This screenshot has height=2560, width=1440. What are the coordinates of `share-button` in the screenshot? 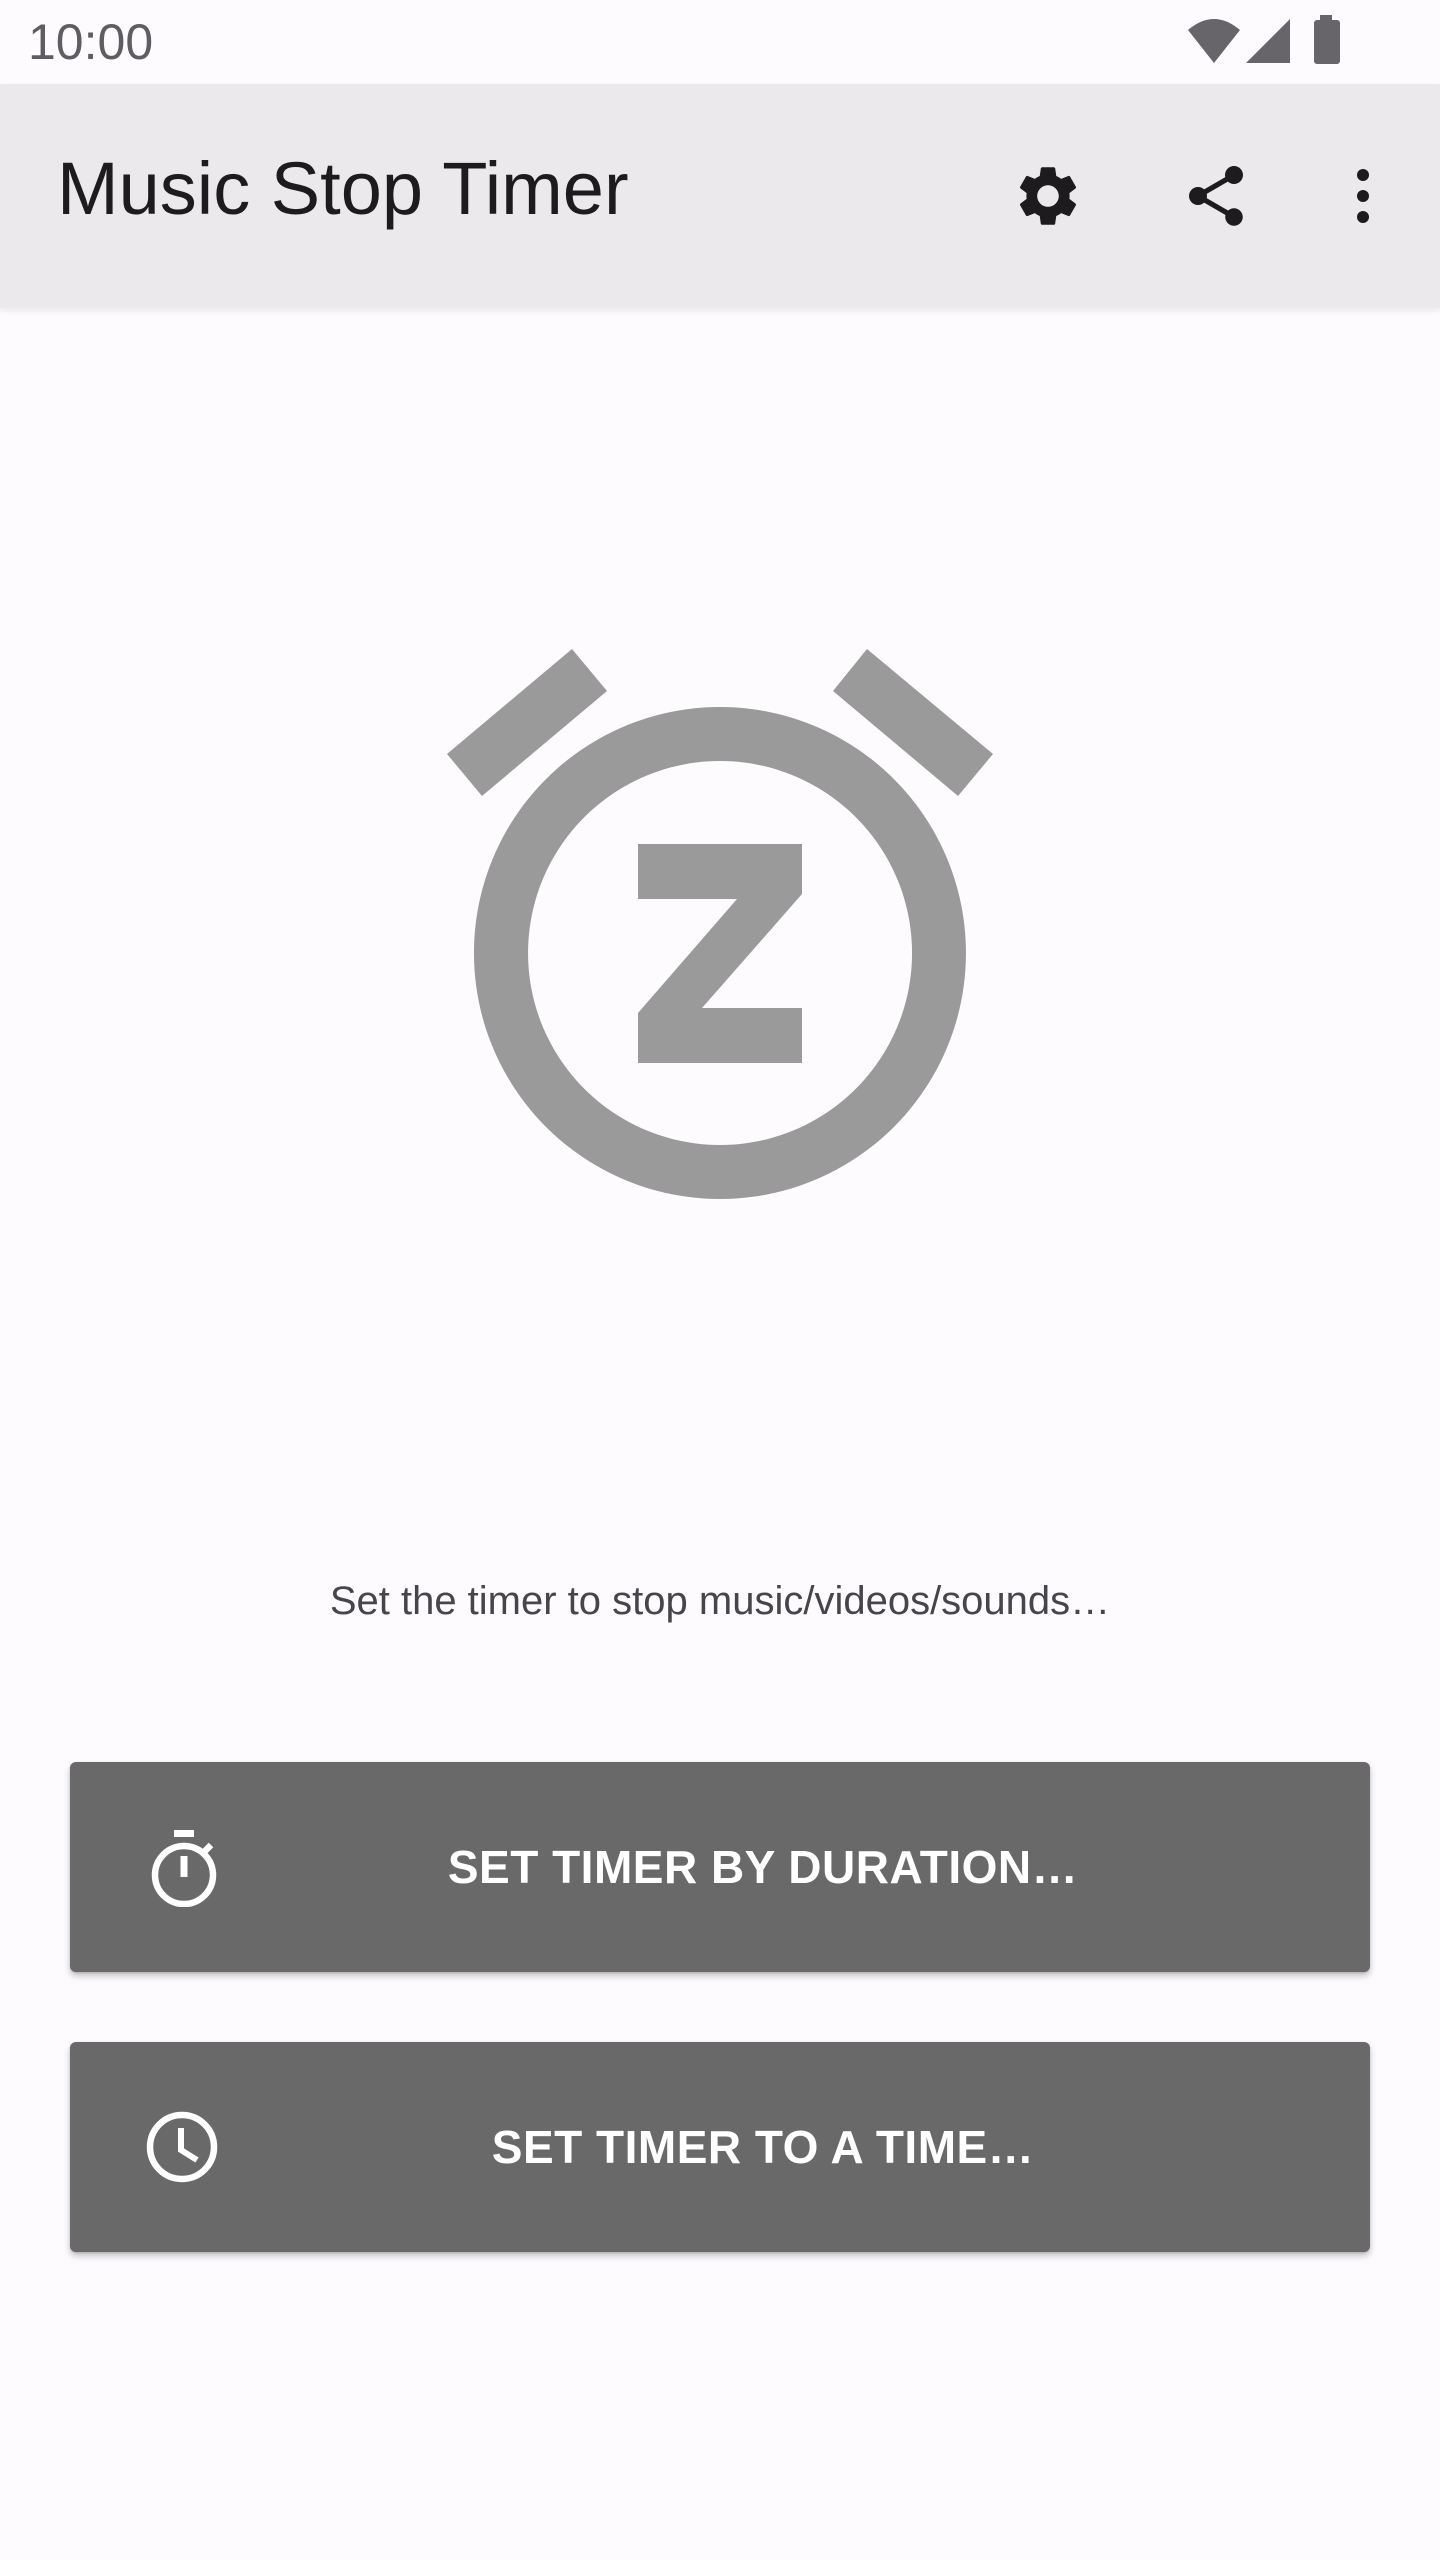 It's located at (1216, 196).